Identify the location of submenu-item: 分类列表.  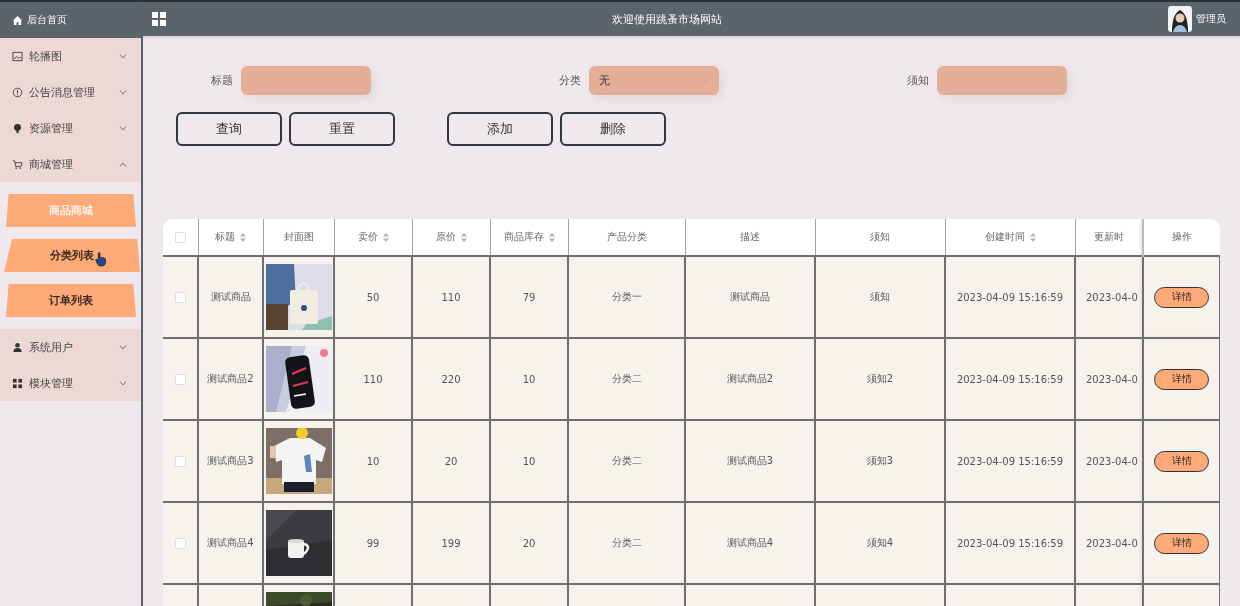
(72, 255).